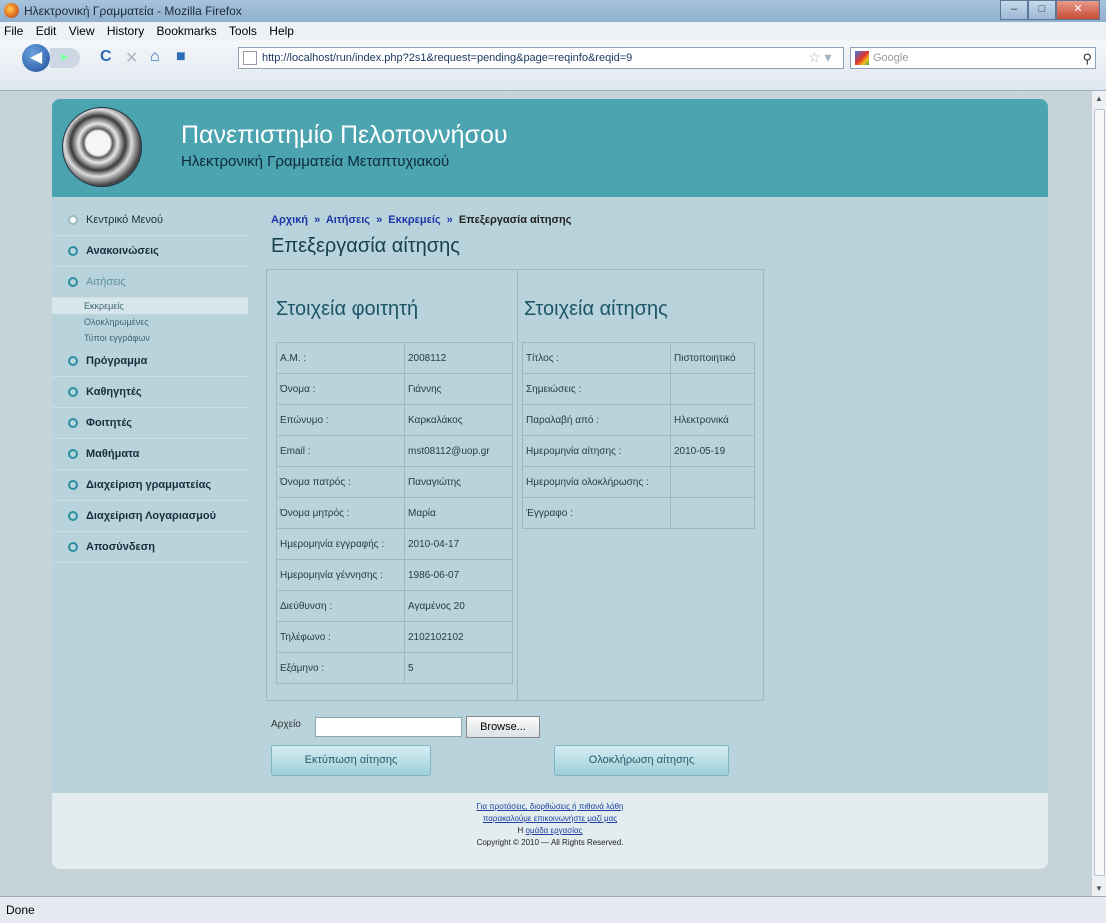 The width and height of the screenshot is (1106, 923). Describe the element at coordinates (150, 423) in the screenshot. I see `sidebar-item-students: Φοιτητές` at that location.